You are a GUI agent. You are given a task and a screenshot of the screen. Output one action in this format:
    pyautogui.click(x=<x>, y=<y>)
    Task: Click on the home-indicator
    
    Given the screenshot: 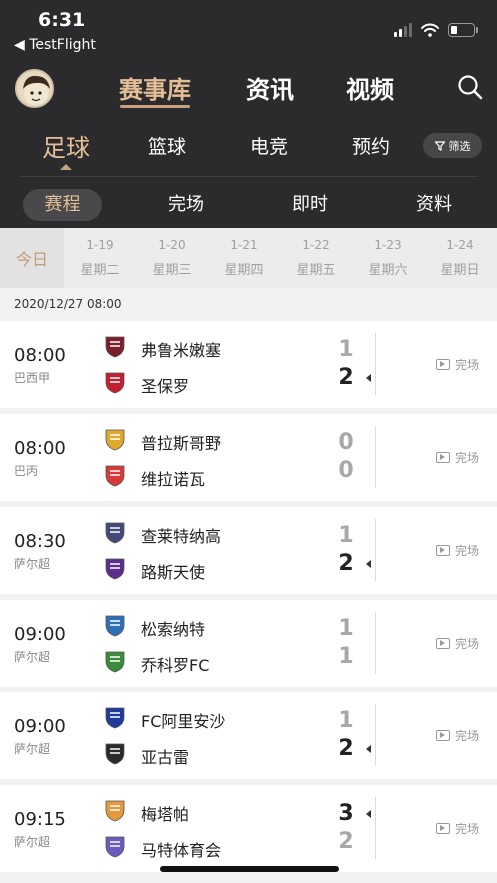 What is the action you would take?
    pyautogui.click(x=249, y=869)
    